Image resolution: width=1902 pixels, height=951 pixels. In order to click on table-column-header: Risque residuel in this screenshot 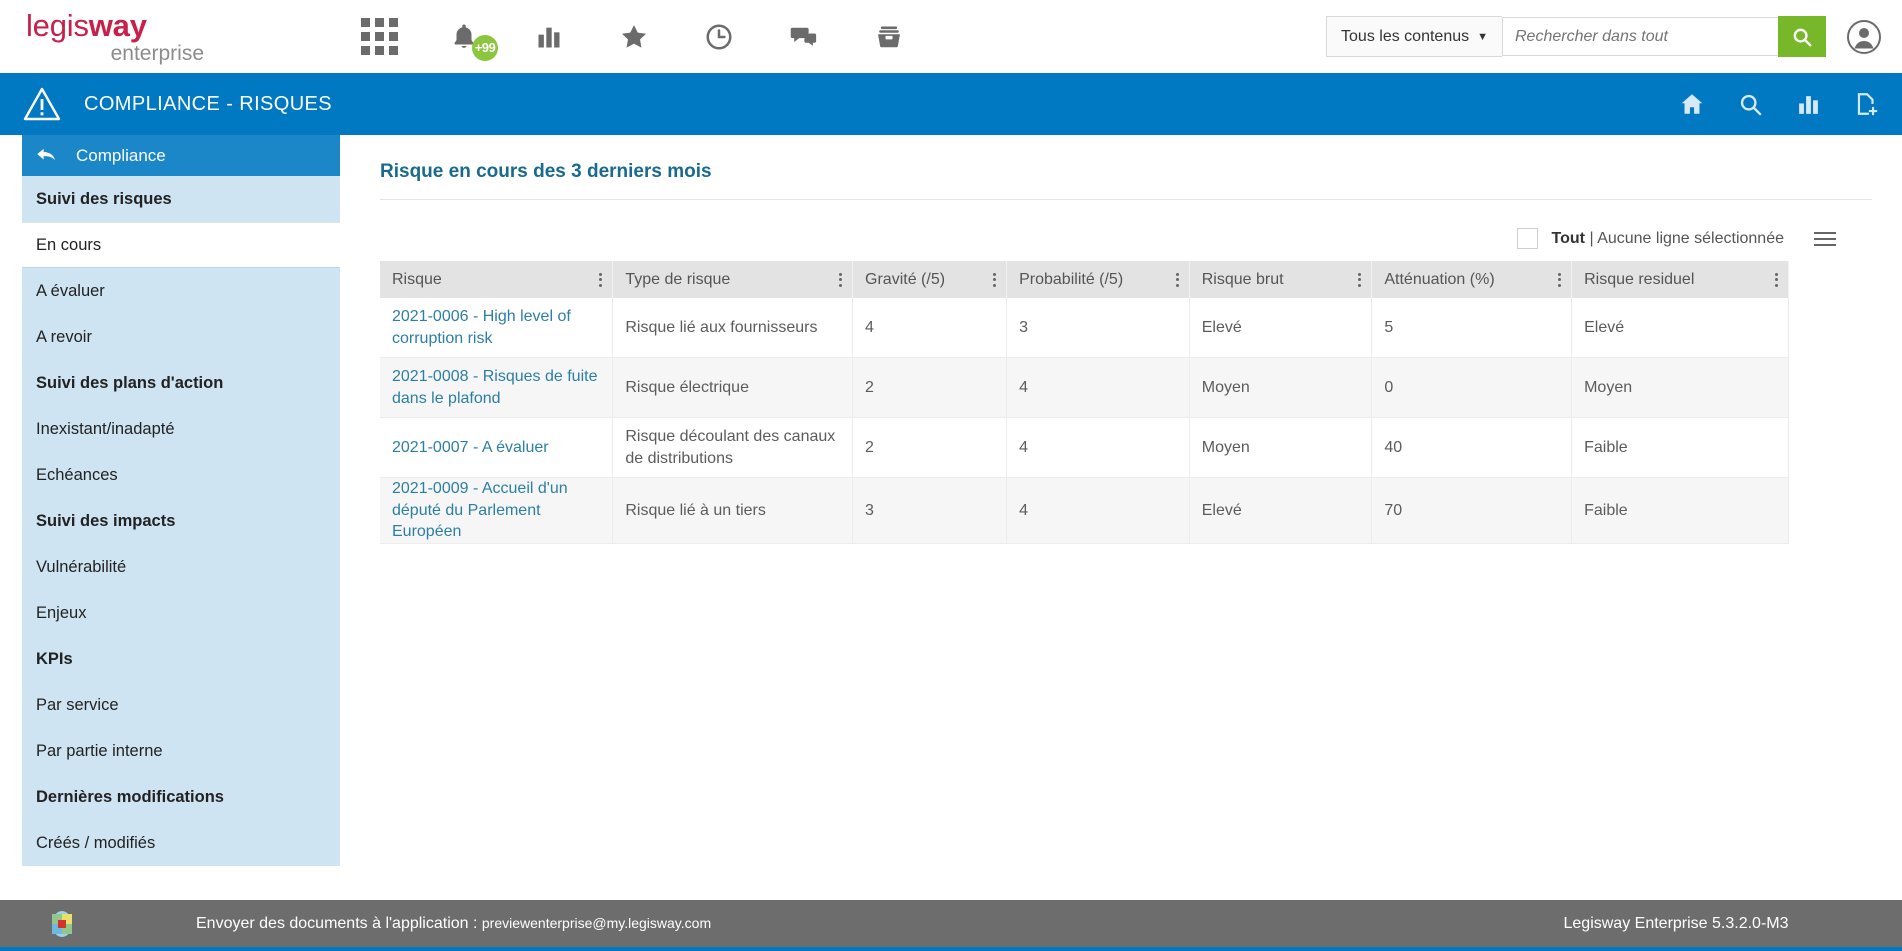, I will do `click(1680, 279)`.